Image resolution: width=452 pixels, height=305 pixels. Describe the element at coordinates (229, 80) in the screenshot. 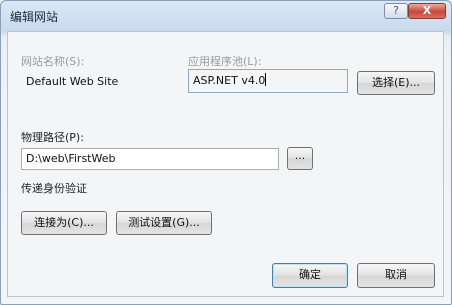

I see `app-pool-value: ASP.NET v4.0` at that location.